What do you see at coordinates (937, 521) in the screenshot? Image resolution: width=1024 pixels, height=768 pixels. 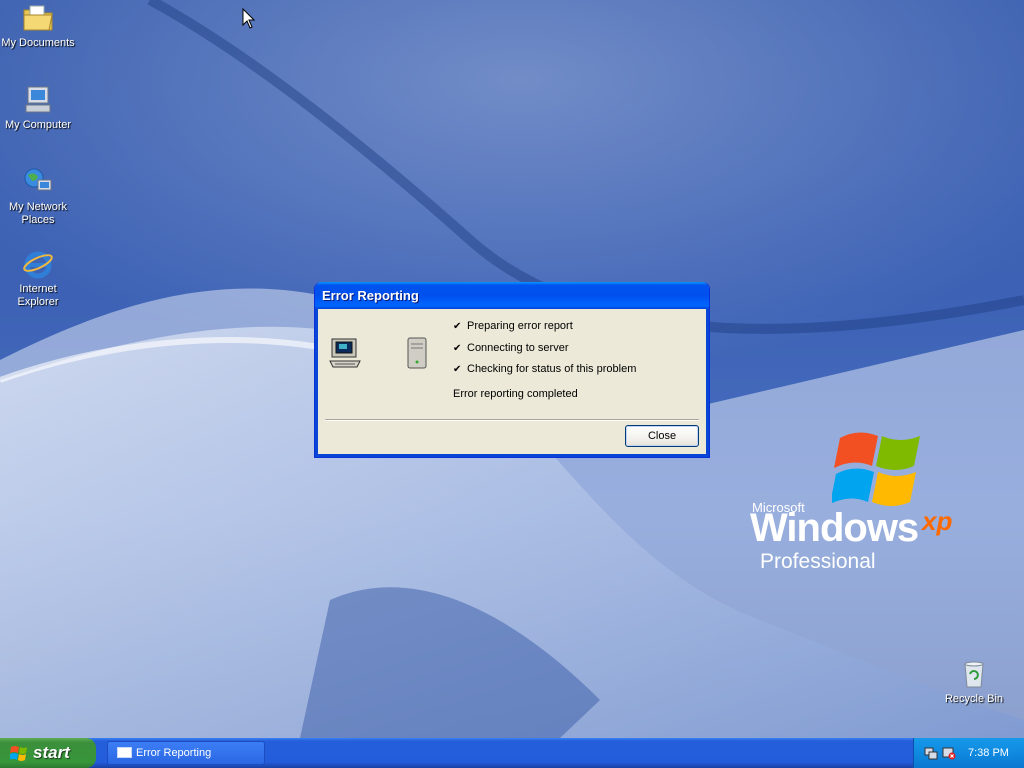 I see `logo-xp-text: xp` at bounding box center [937, 521].